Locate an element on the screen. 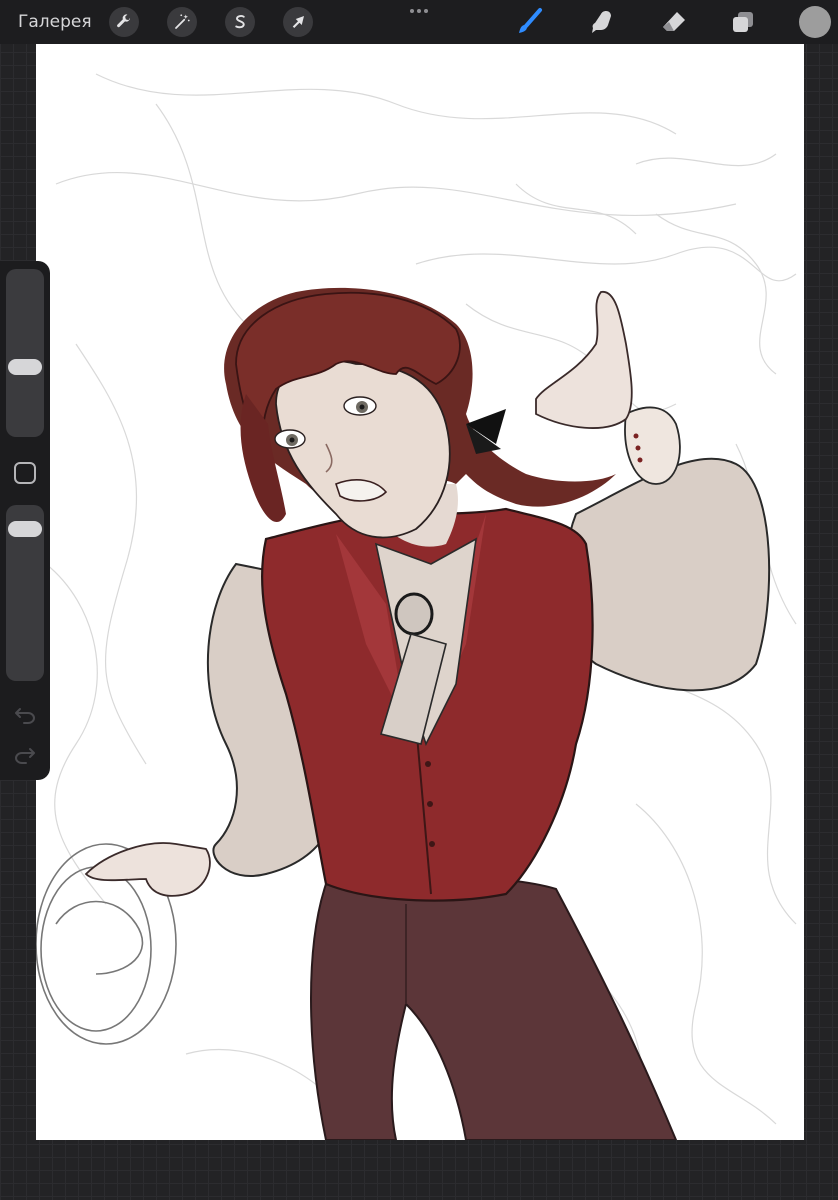  brush-size-slider-knob is located at coordinates (25, 367).